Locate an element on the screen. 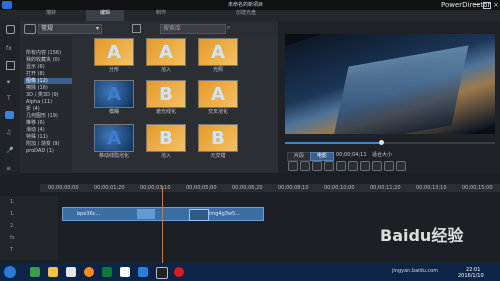 This screenshot has width=500, height=281. title-room-icon: T is located at coordinates (9, 98).